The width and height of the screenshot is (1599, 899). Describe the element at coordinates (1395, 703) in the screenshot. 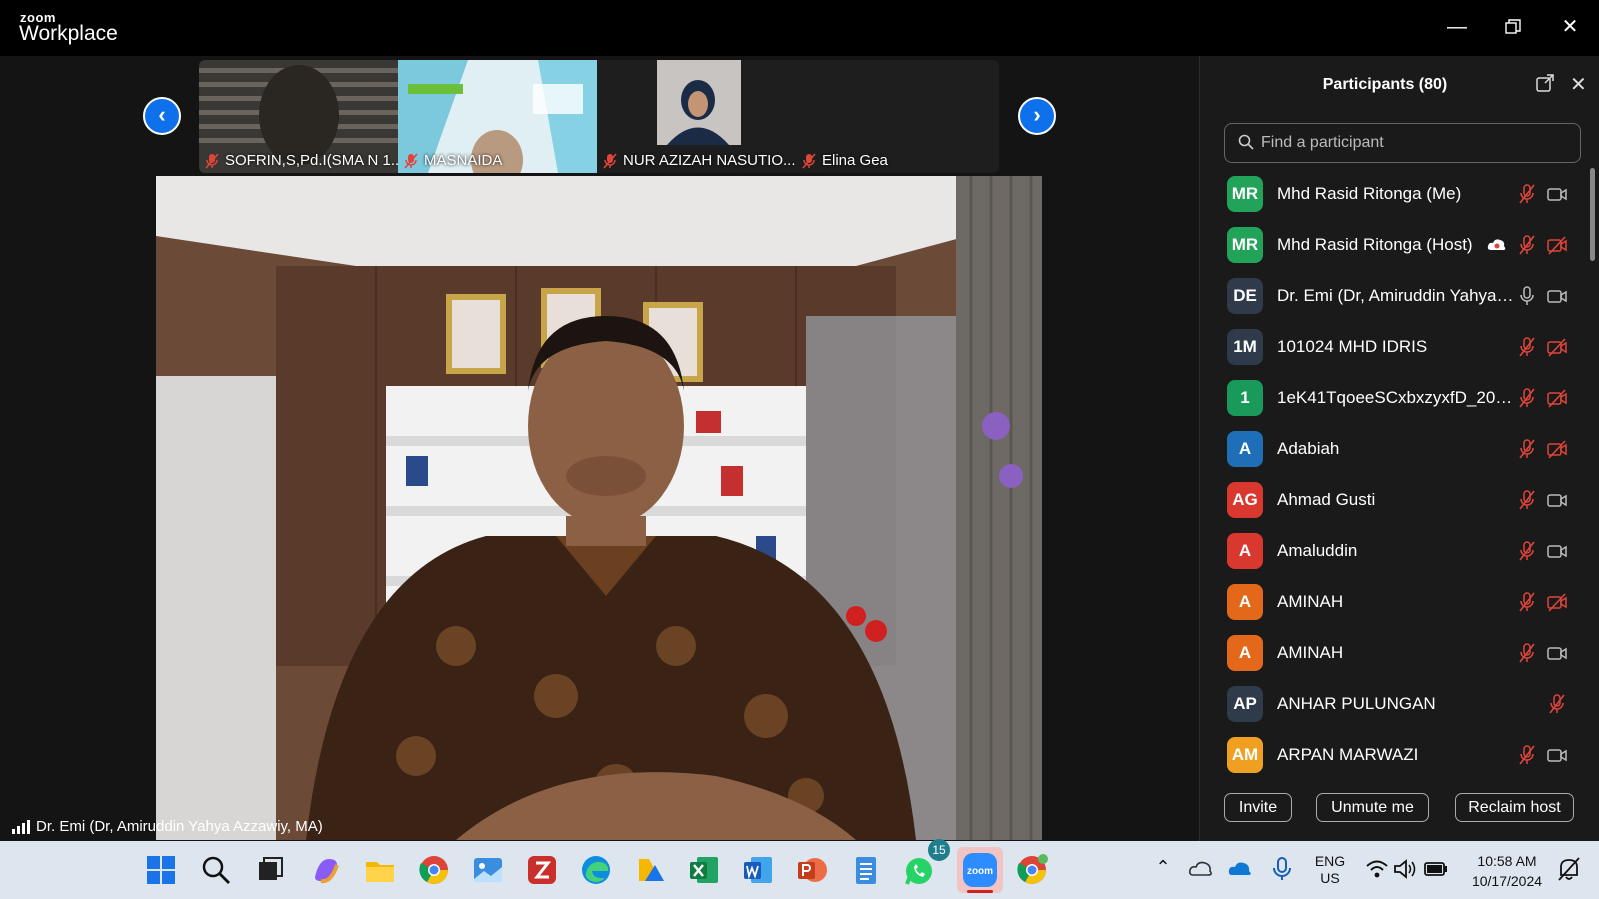

I see `participant-row: AP ANHAR PULUNGAN` at that location.